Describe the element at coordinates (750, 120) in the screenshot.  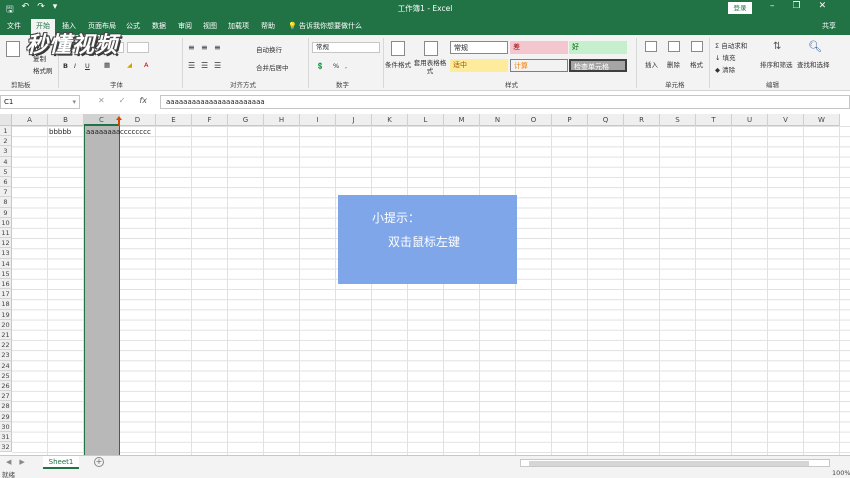
I see `column-header-u: U` at that location.